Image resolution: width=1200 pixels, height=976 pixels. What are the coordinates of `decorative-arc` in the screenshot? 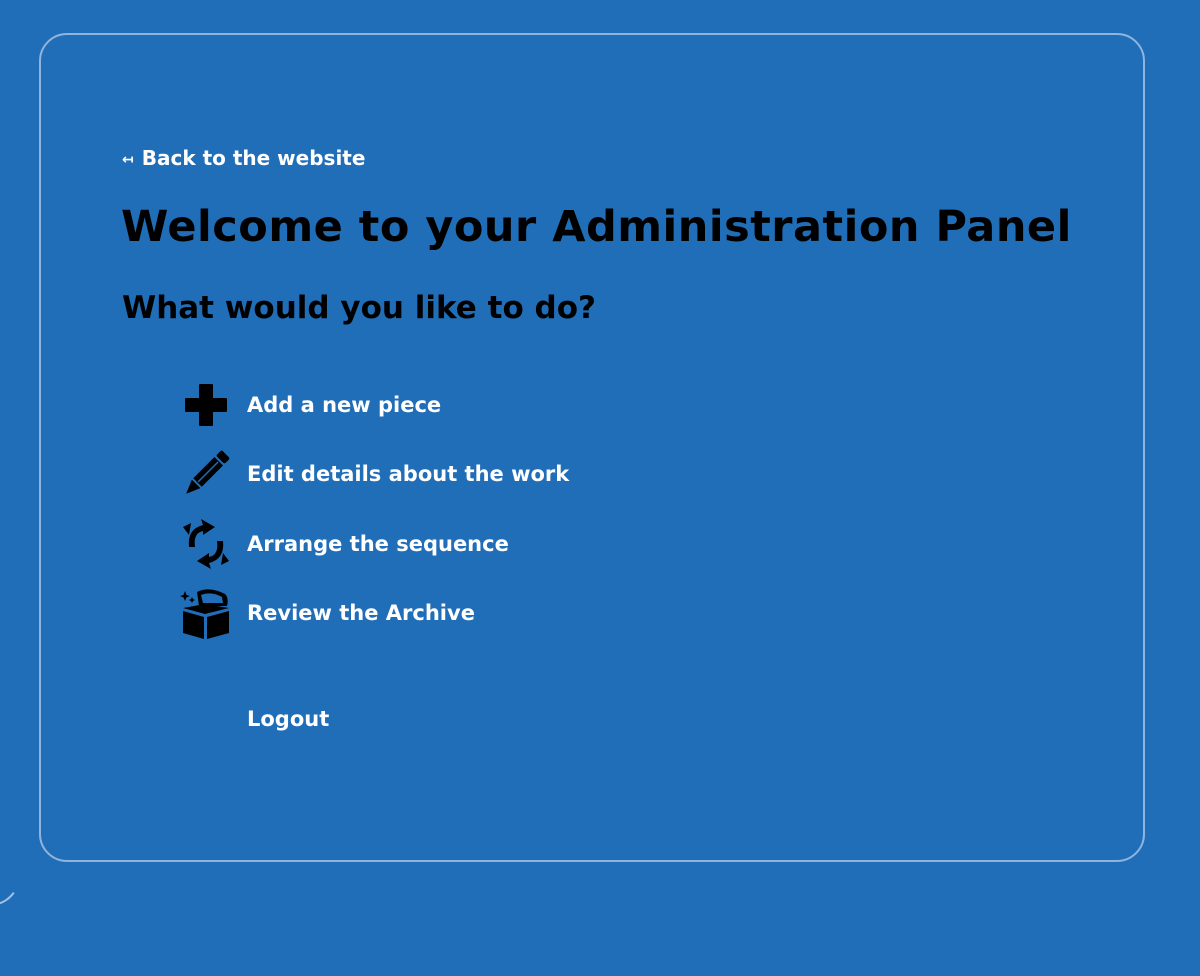 It's located at (12, 876).